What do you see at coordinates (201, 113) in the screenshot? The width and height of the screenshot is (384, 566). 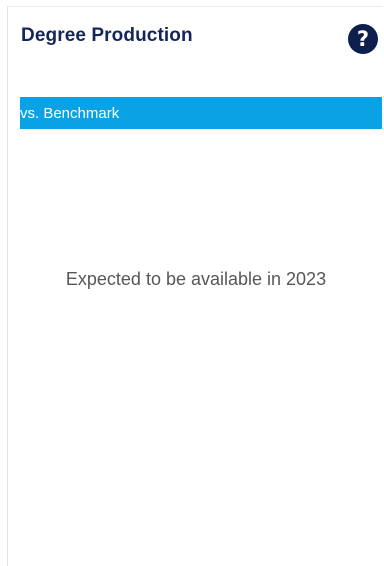 I see `benchmark-tab: vs. Benchmark` at bounding box center [201, 113].